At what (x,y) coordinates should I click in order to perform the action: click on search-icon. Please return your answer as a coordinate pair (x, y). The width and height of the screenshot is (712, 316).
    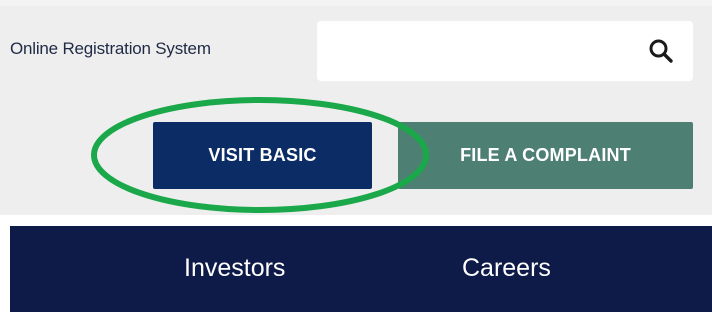
    Looking at the image, I should click on (661, 51).